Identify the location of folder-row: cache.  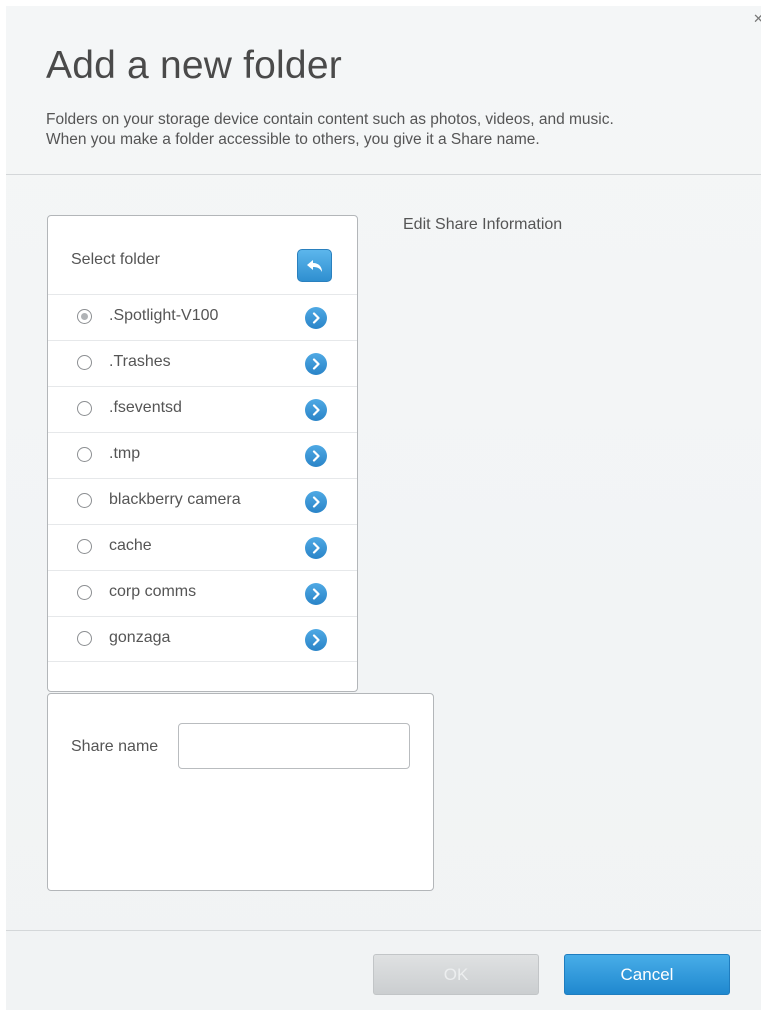
(202, 547).